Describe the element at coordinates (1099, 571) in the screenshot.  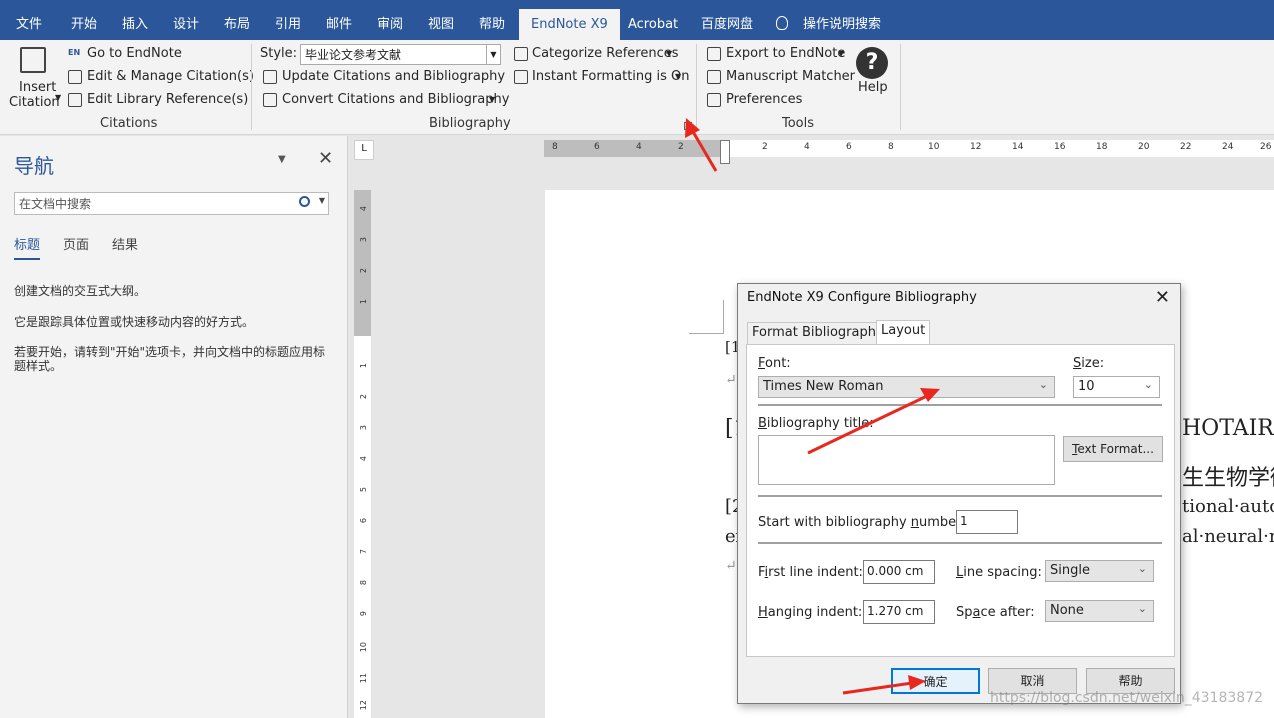
I see `line-spacing-select: Single ⌄` at that location.